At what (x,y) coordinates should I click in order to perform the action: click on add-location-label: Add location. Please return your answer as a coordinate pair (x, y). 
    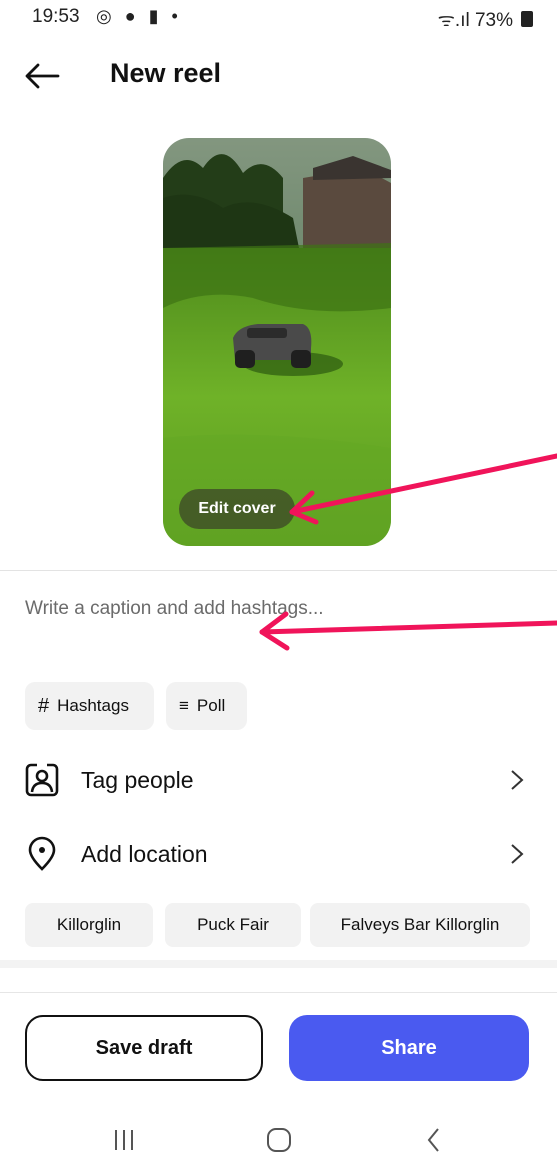
    Looking at the image, I should click on (144, 854).